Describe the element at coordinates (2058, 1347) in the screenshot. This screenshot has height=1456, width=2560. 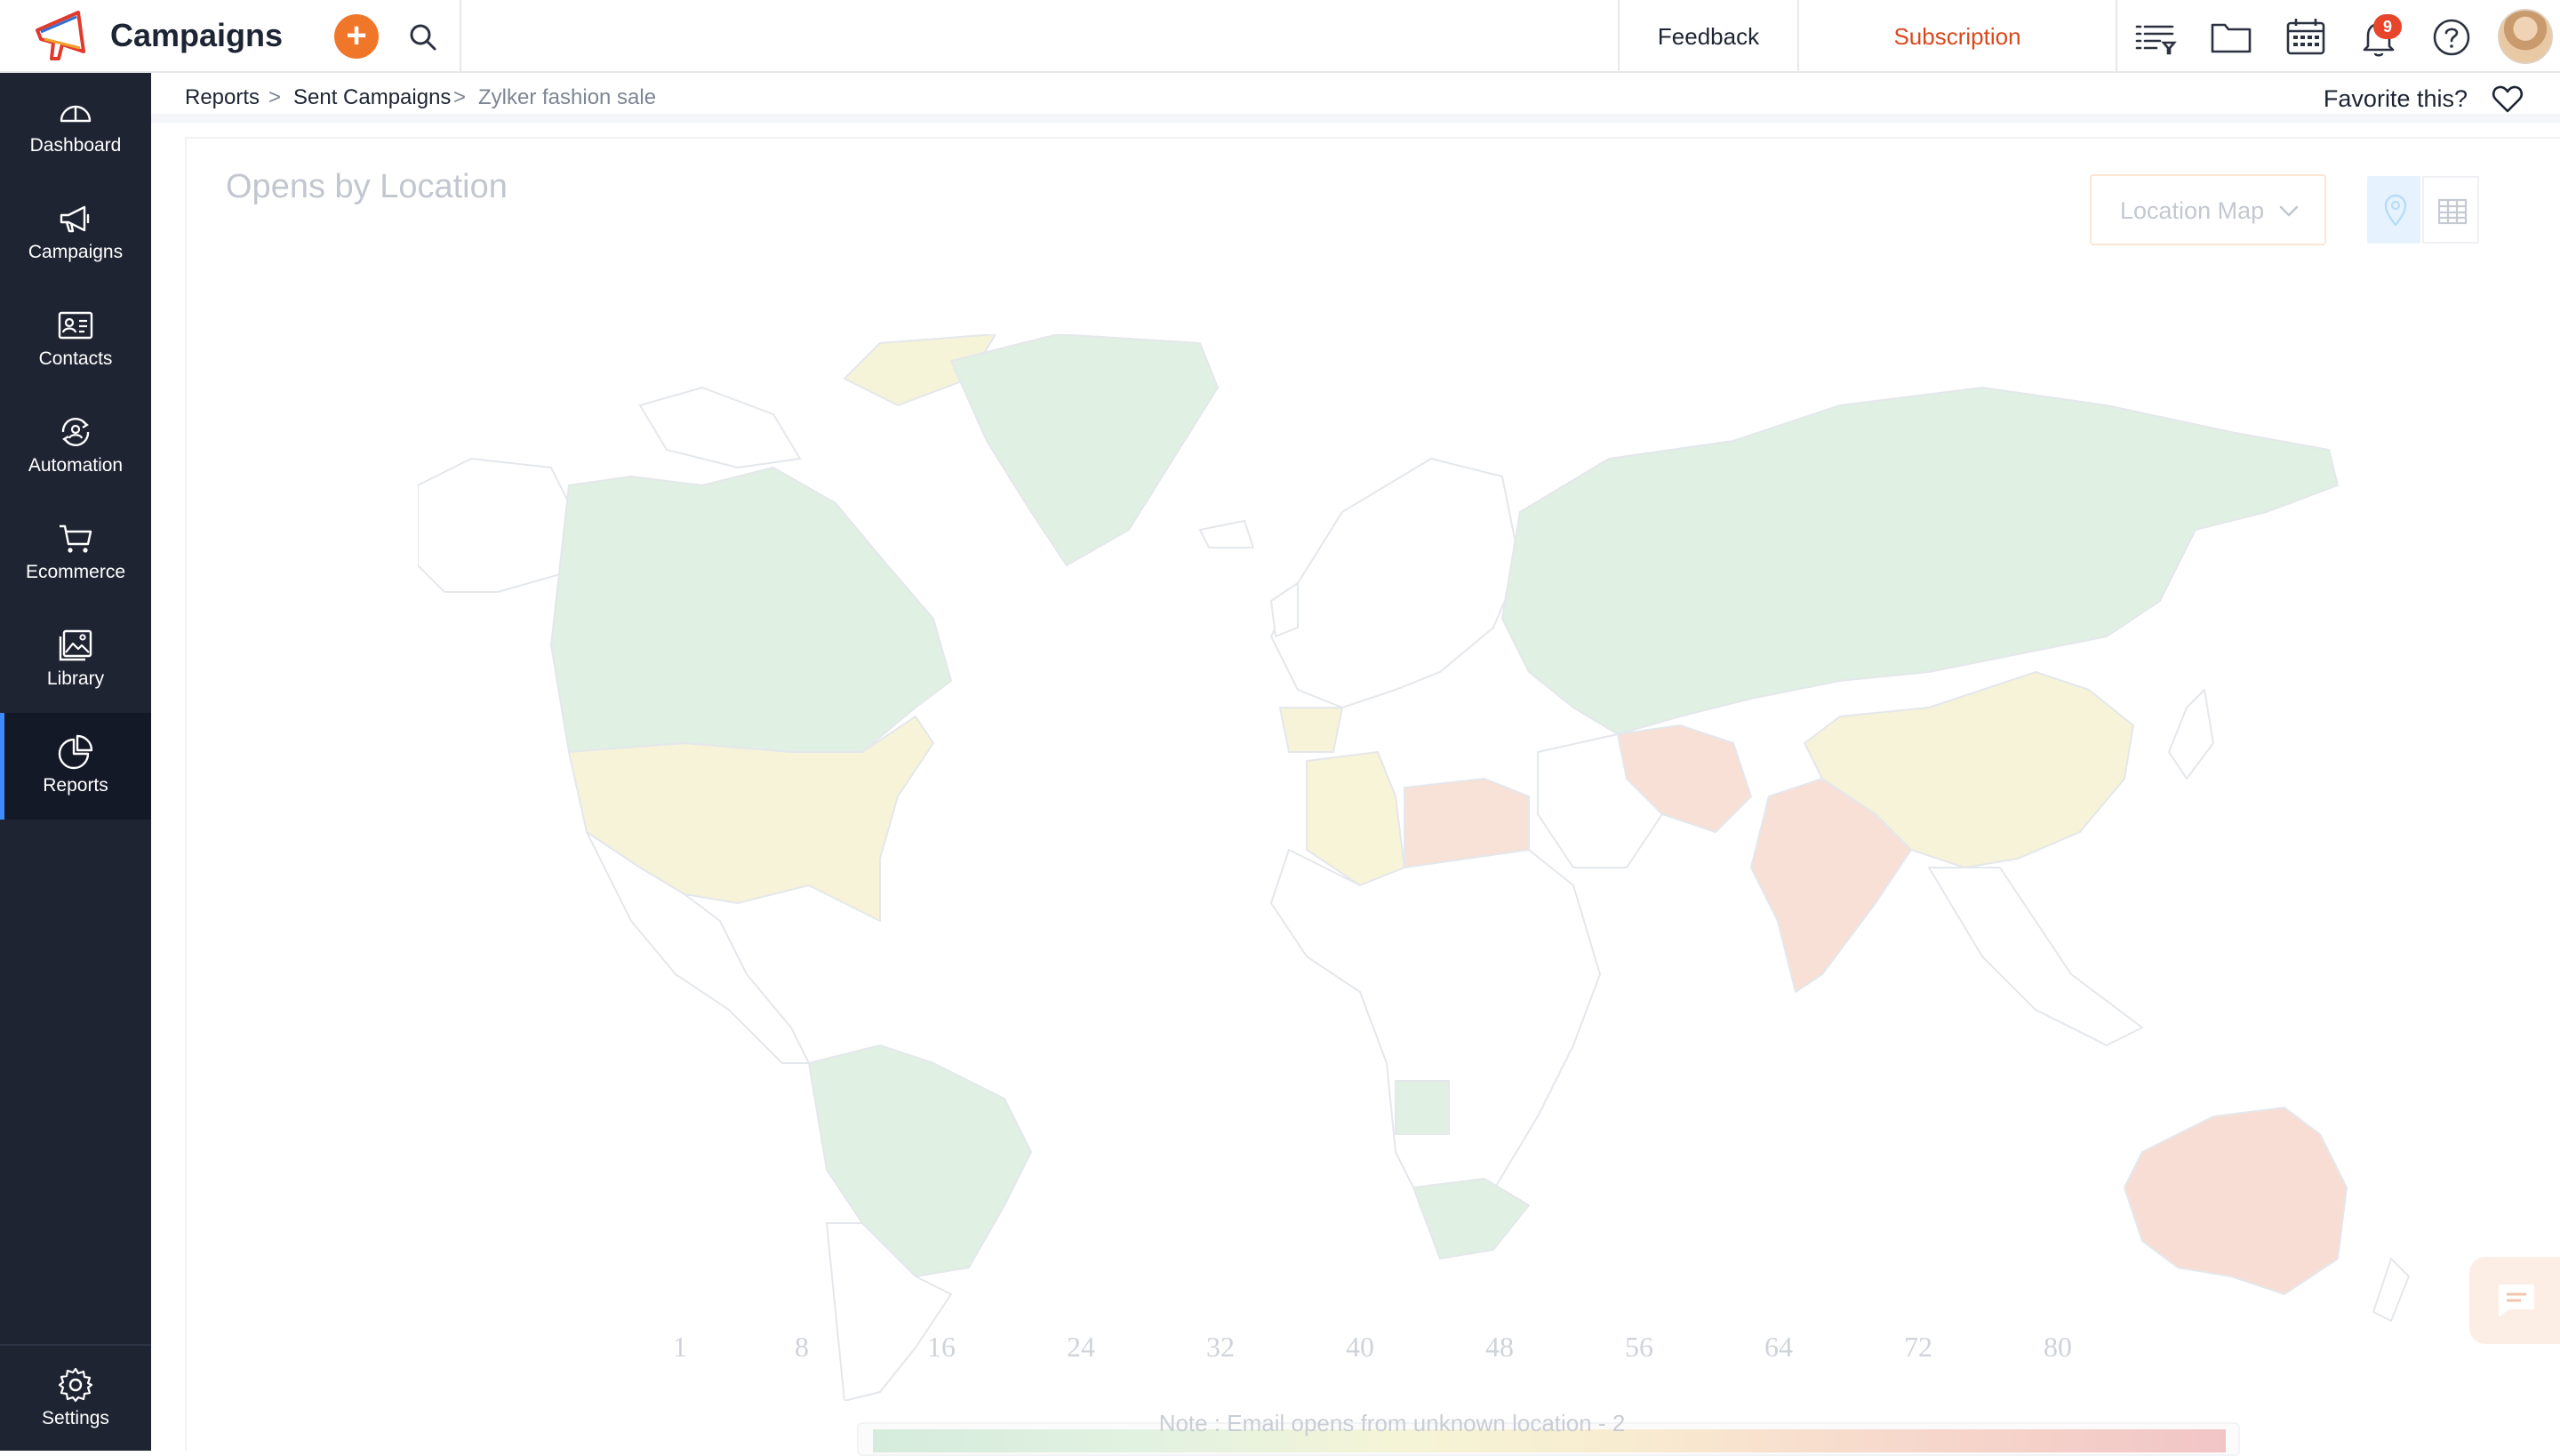
I see `legend-tick: 80` at that location.